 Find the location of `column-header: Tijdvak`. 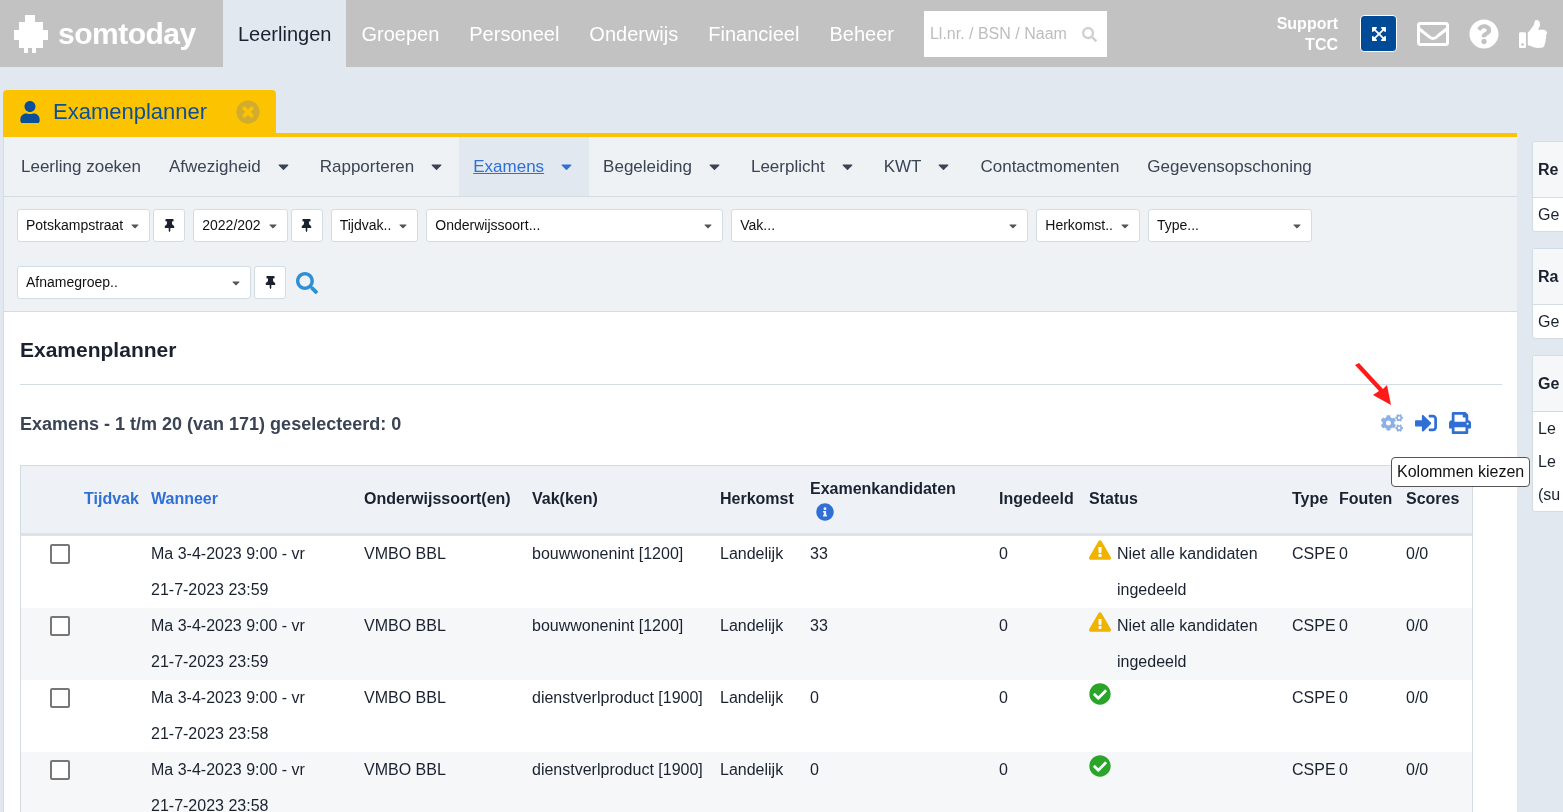

column-header: Tijdvak is located at coordinates (117, 499).